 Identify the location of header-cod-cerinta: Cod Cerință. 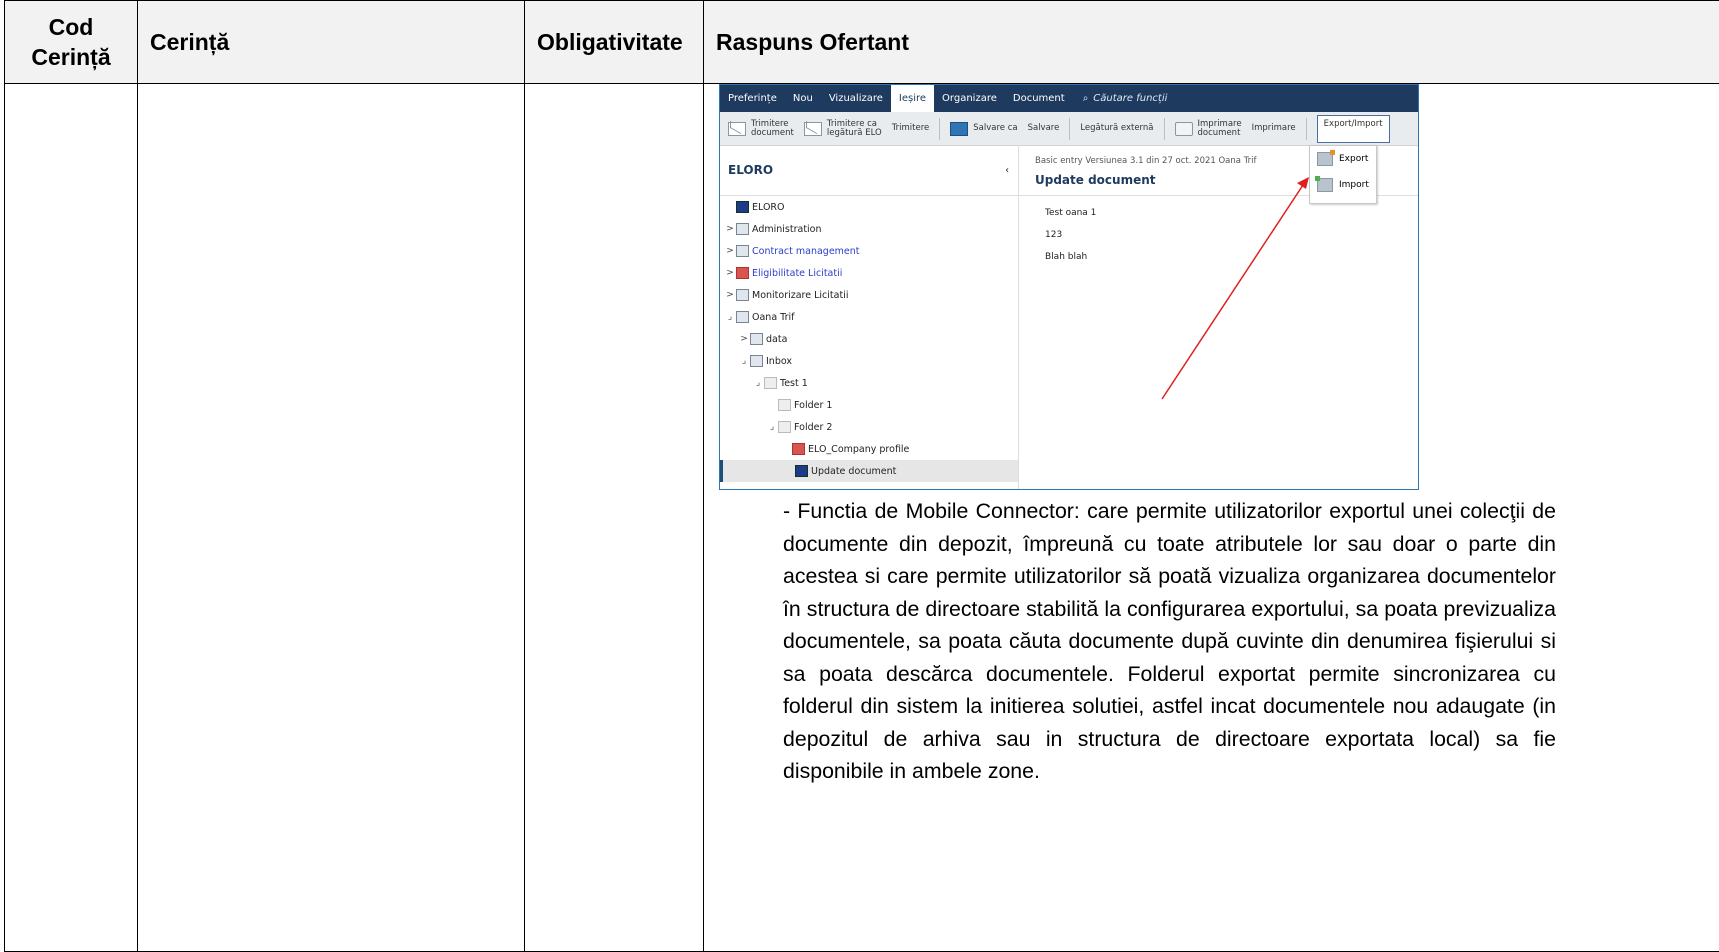
(71, 42).